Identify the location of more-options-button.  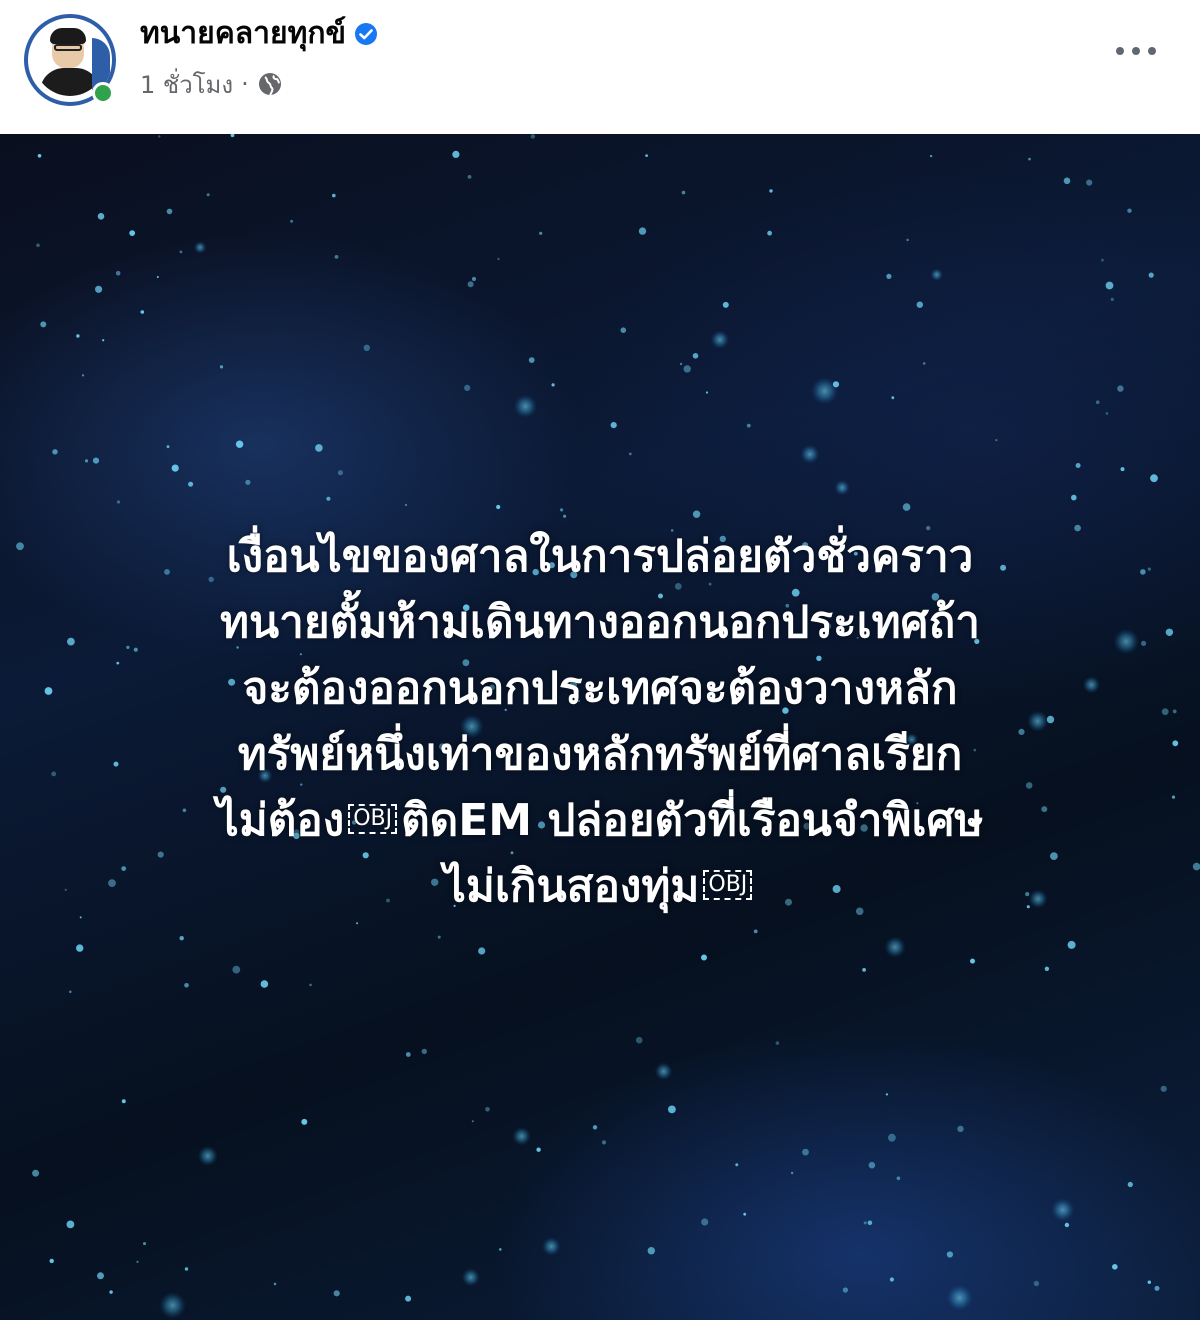
(1136, 51).